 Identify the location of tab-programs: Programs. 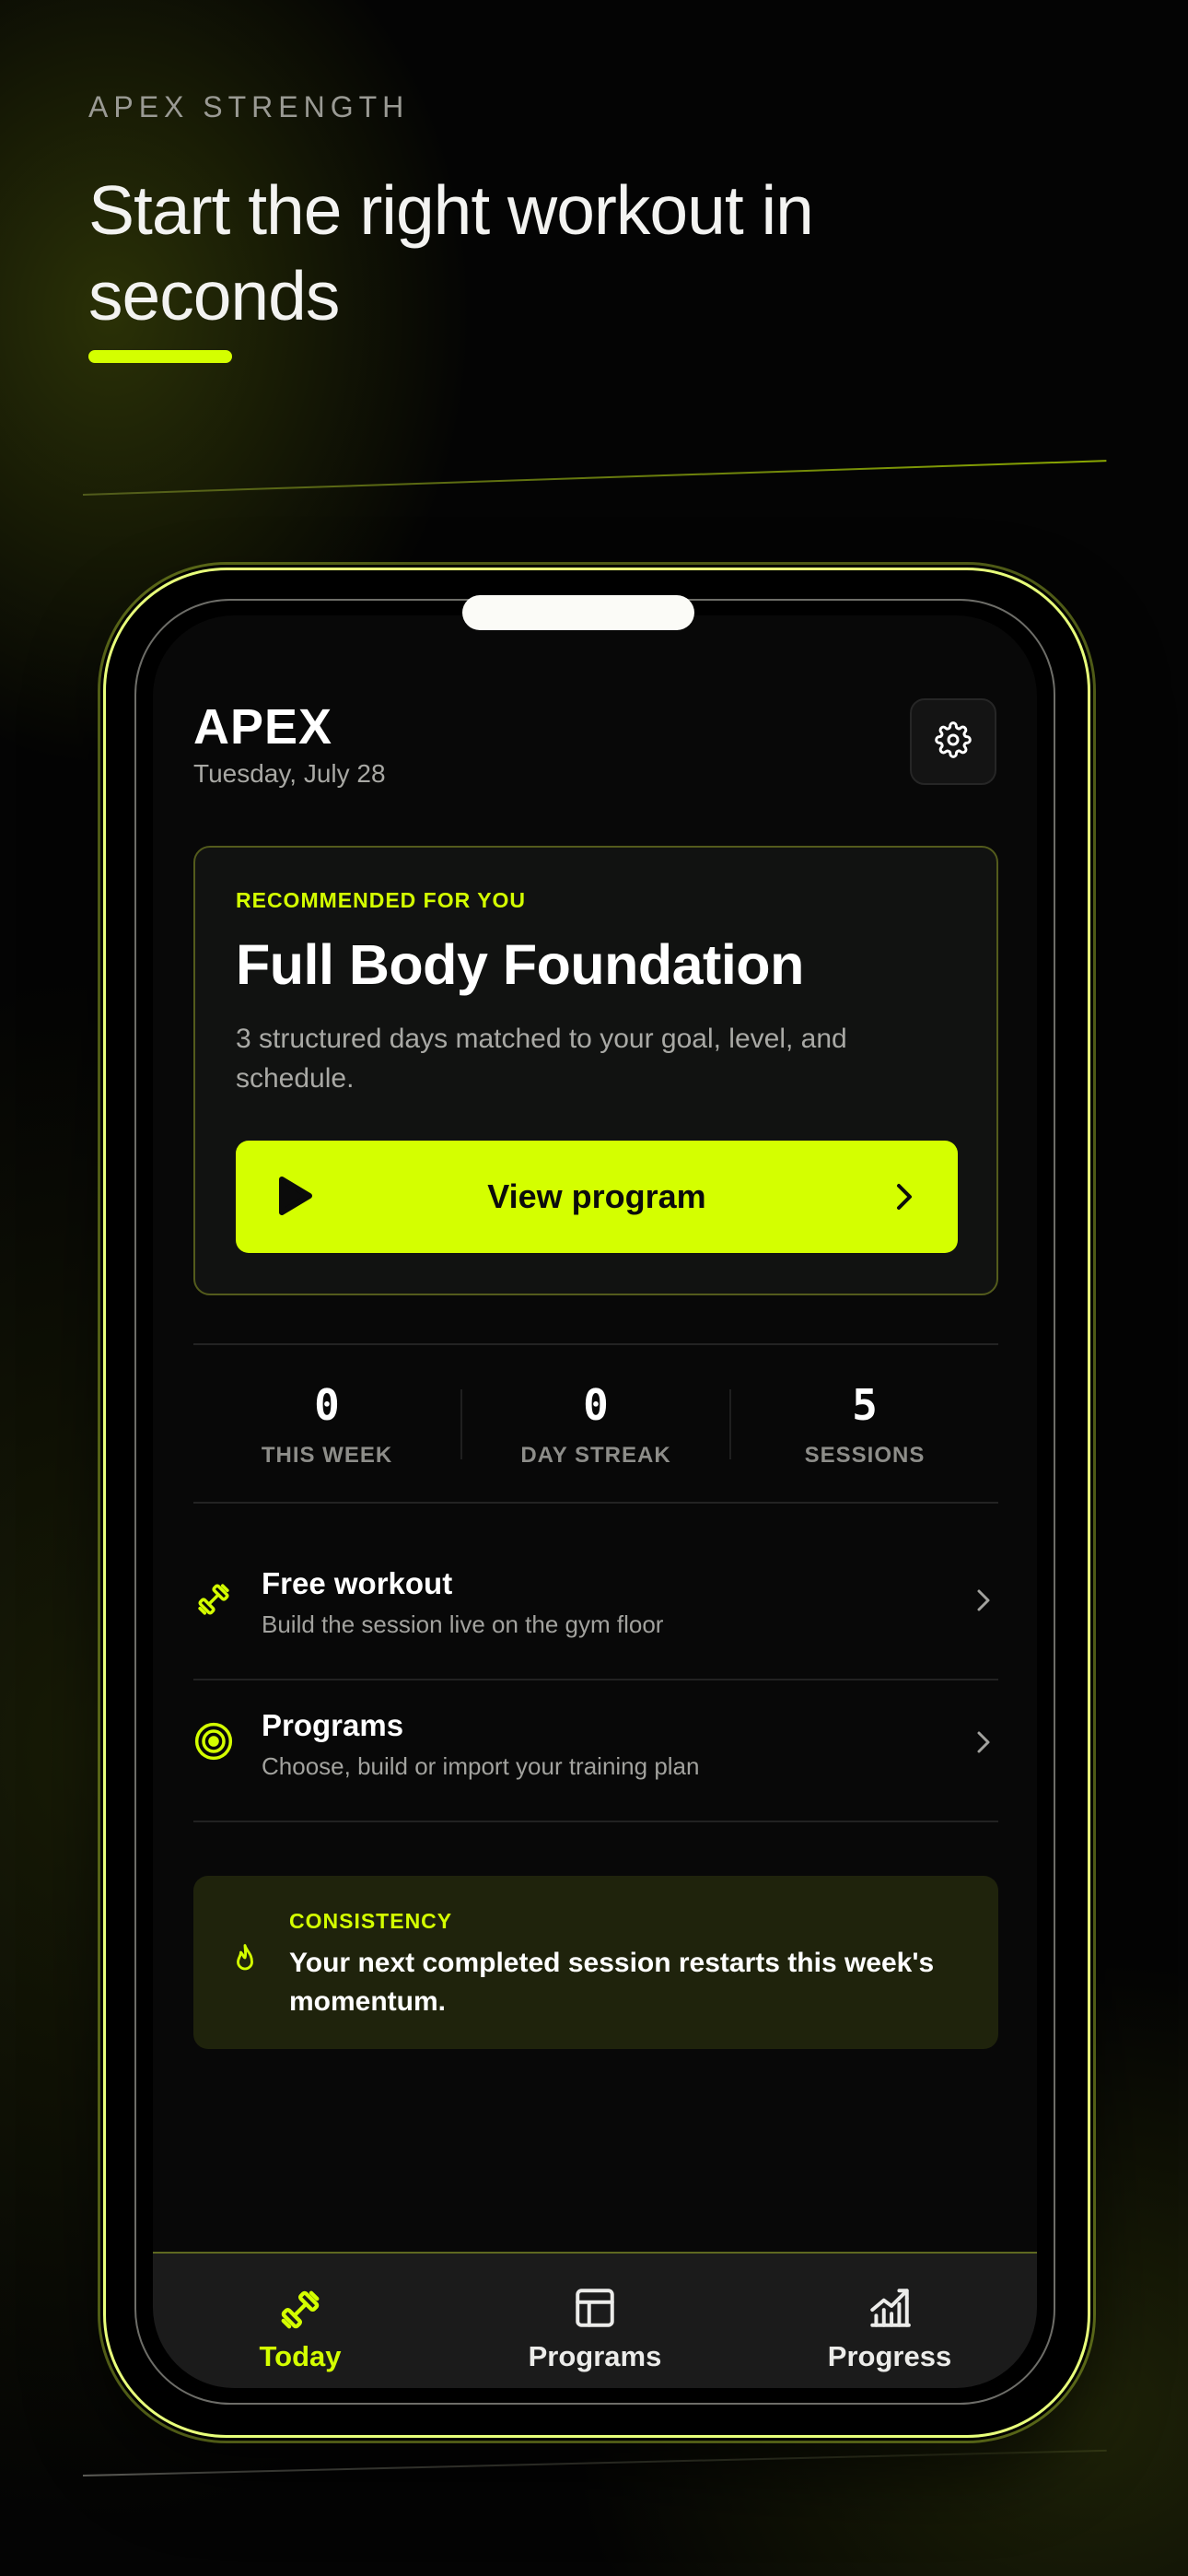
(595, 2321).